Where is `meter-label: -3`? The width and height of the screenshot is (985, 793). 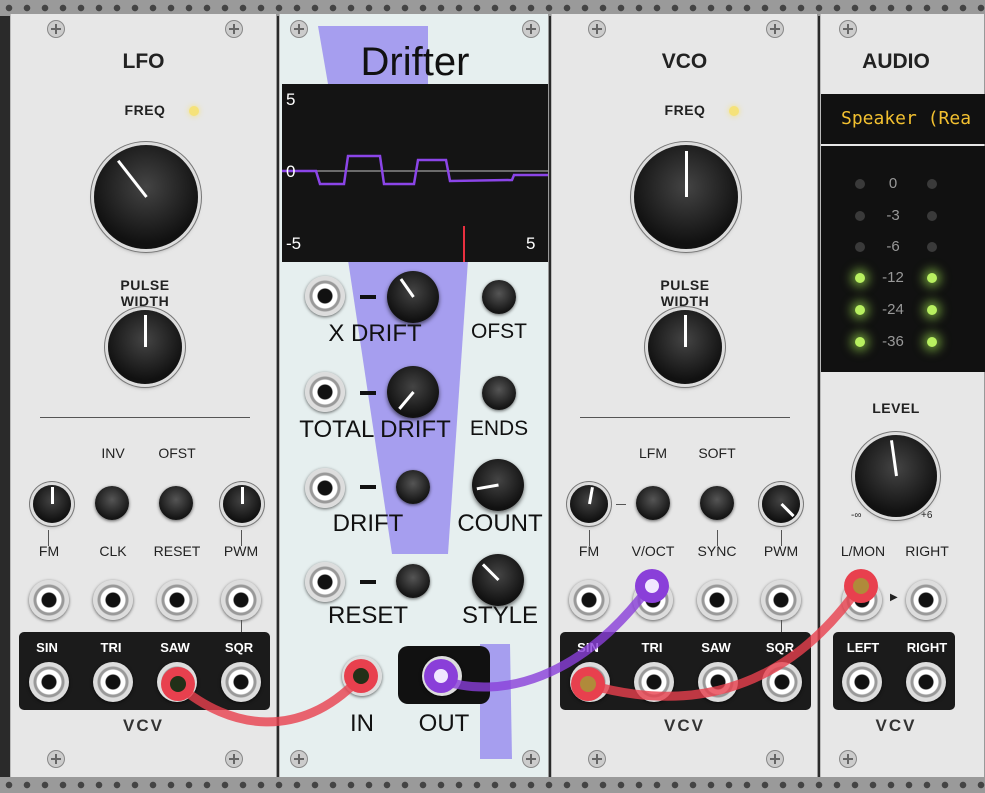 meter-label: -3 is located at coordinates (893, 215).